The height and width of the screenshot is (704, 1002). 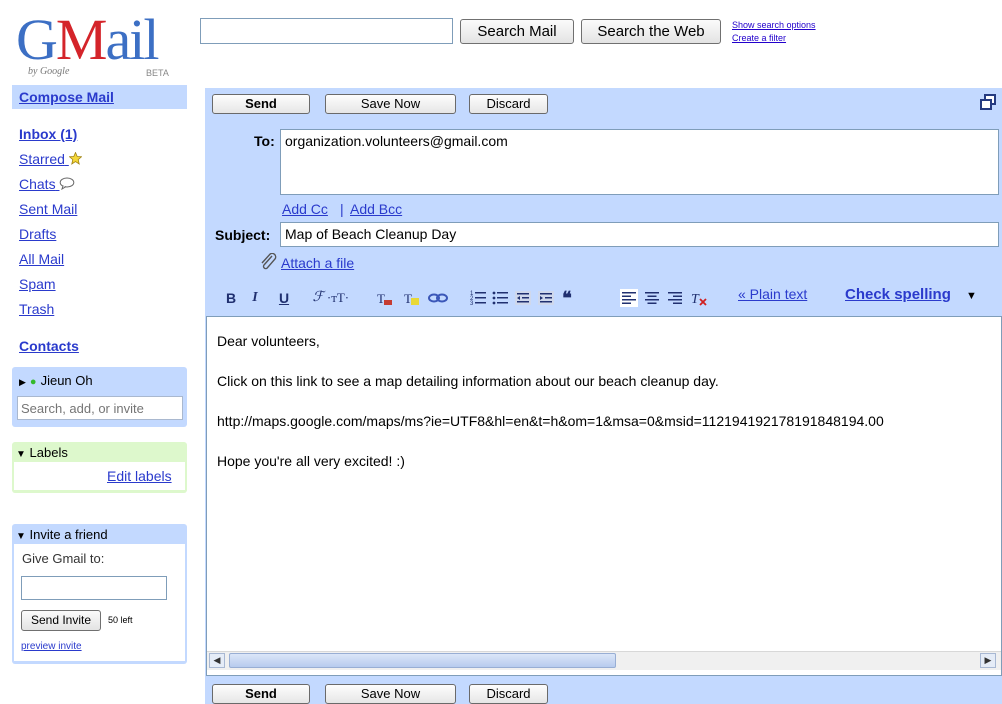 I want to click on save-now-button: Save Now, so click(x=390, y=104).